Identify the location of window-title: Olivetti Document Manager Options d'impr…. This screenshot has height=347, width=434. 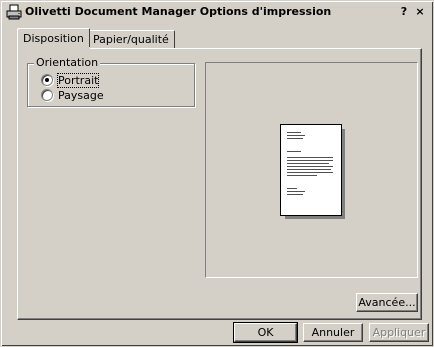
(178, 11).